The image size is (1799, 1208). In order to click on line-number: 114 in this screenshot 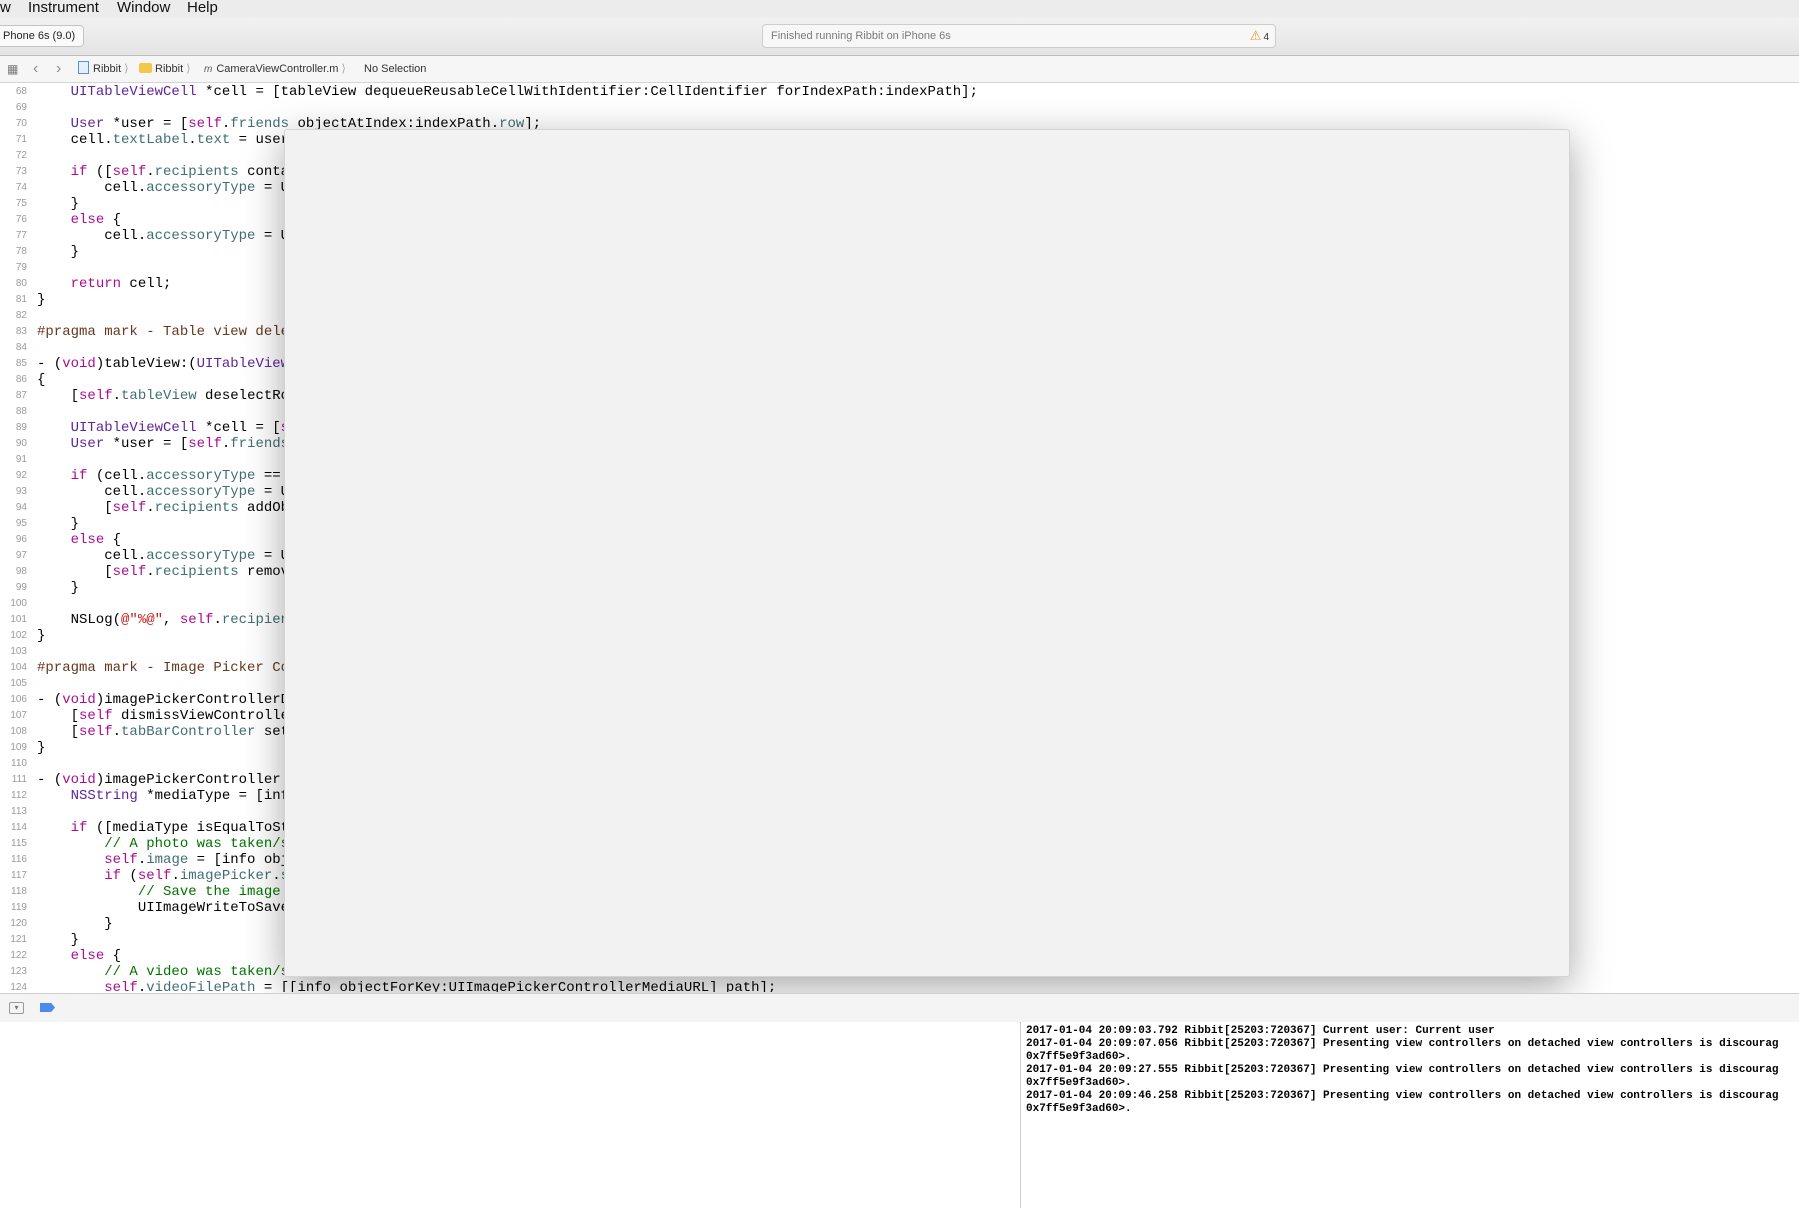, I will do `click(19, 827)`.